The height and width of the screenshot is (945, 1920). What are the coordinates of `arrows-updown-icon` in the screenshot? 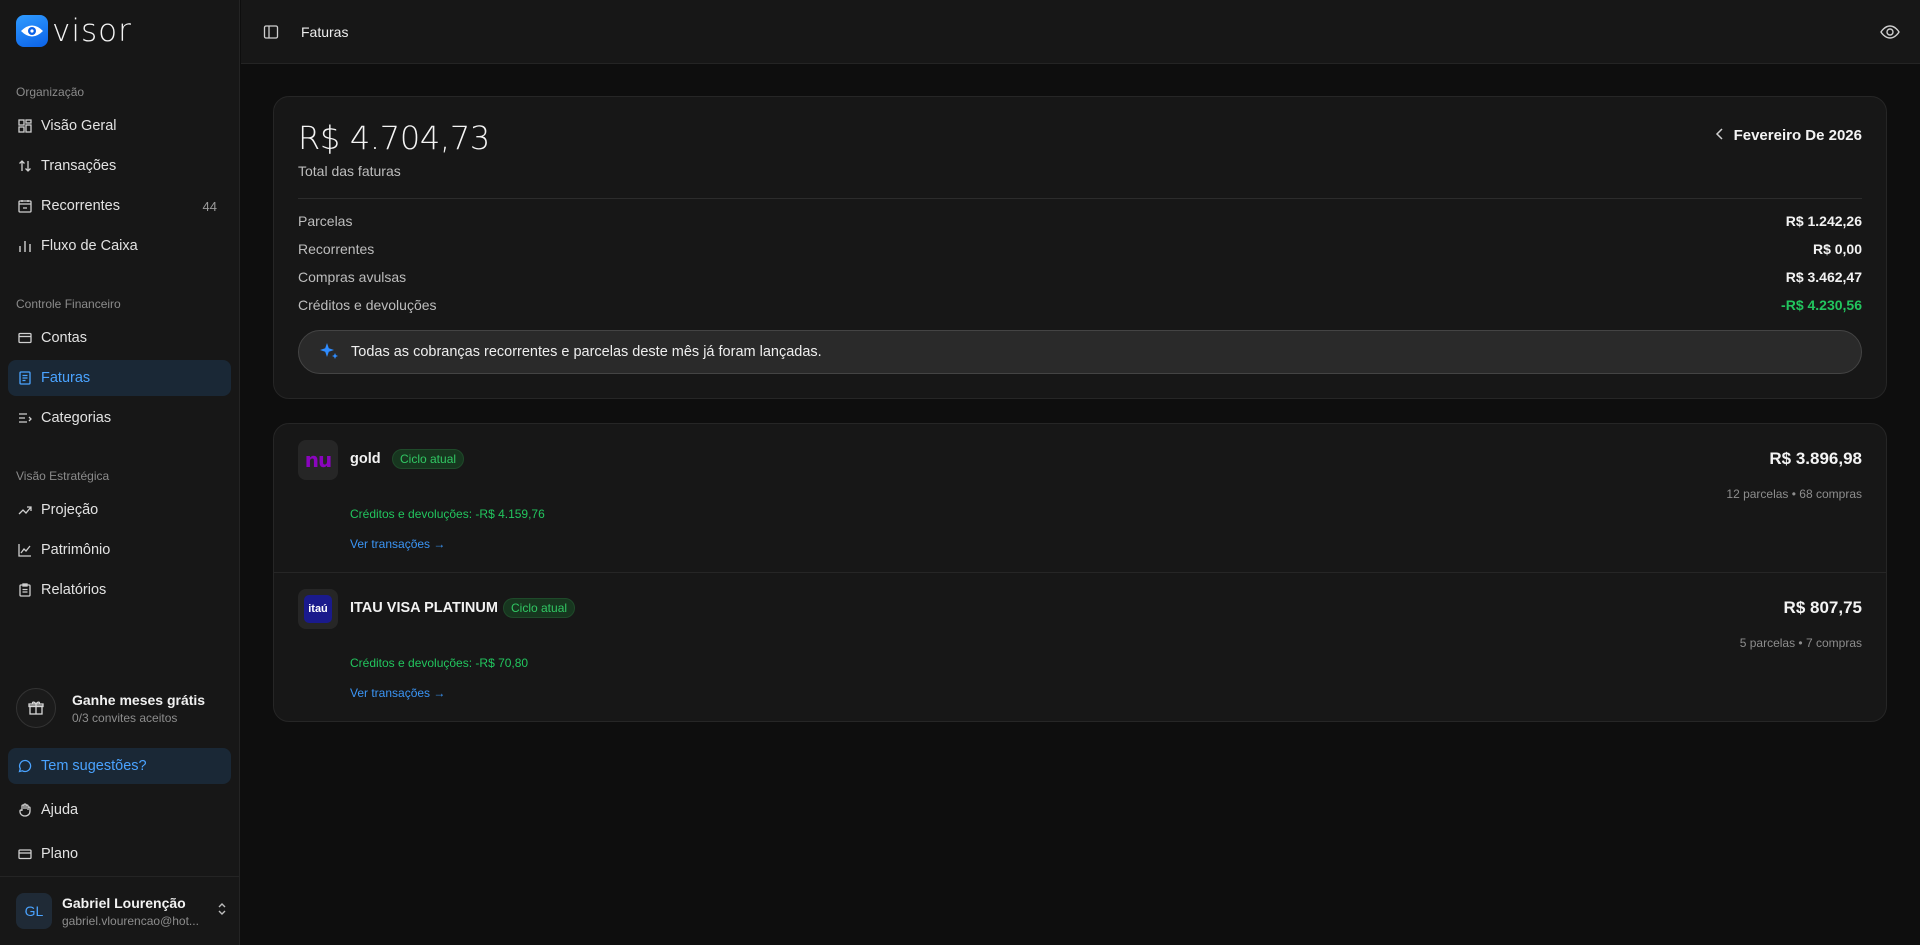 It's located at (25, 166).